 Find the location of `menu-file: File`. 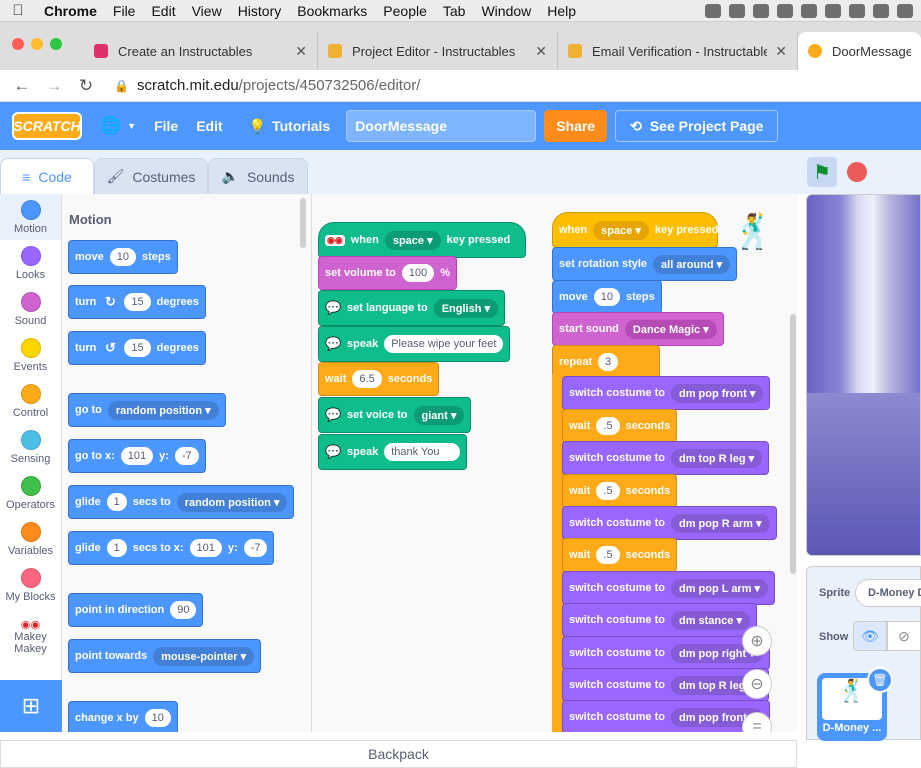

menu-file: File is located at coordinates (124, 11).